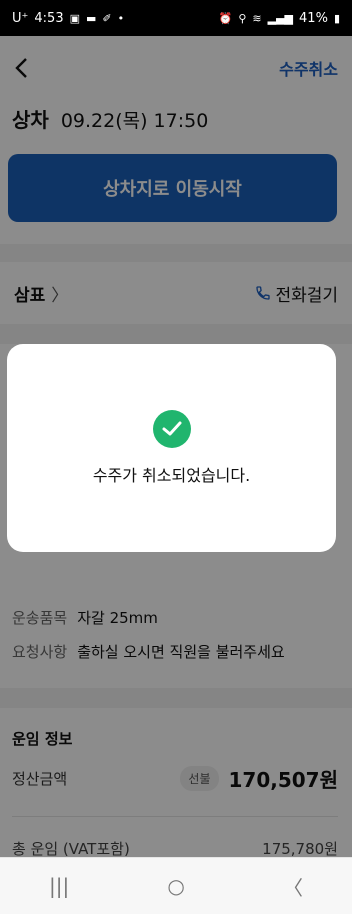  I want to click on dialog-message: 수주가 취소되었습니다., so click(171, 475).